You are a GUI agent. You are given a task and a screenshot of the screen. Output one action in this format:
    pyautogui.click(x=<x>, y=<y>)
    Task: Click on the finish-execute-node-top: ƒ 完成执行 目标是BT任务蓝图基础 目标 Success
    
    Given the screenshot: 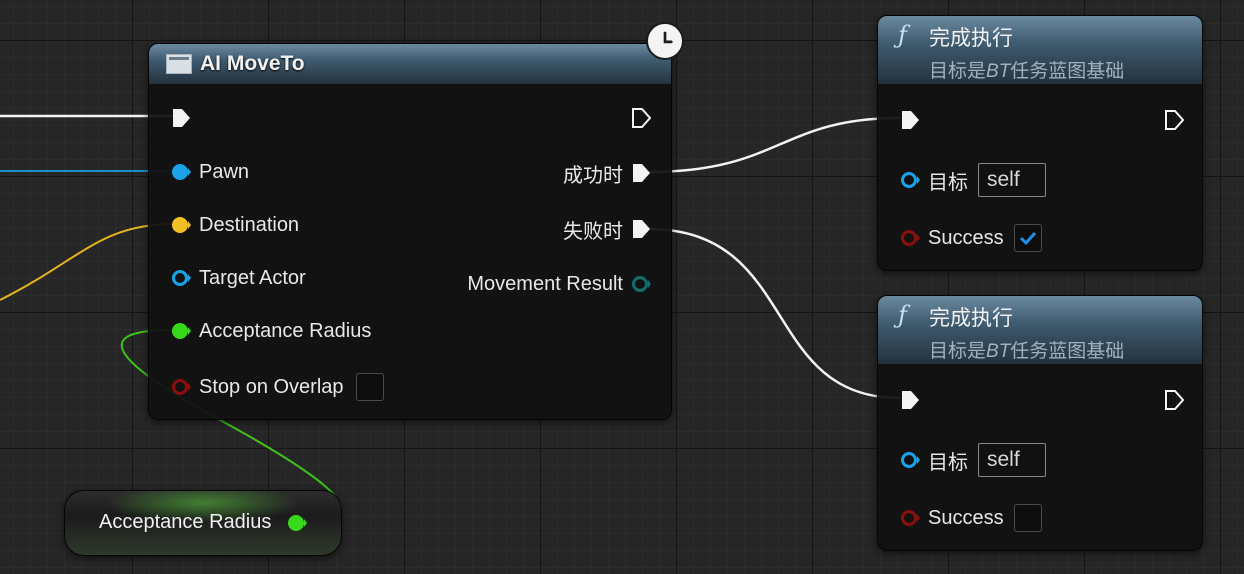 What is the action you would take?
    pyautogui.click(x=1040, y=143)
    